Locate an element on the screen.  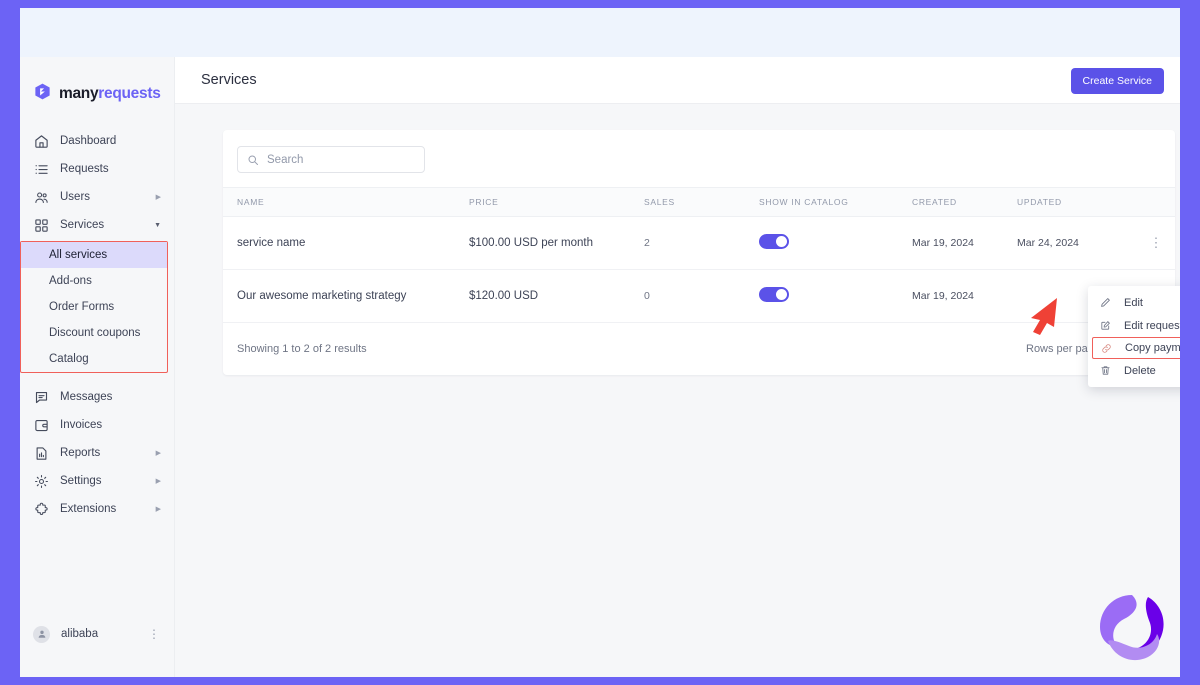
sidebar-item-users: Users ▶ is located at coordinates (97, 197).